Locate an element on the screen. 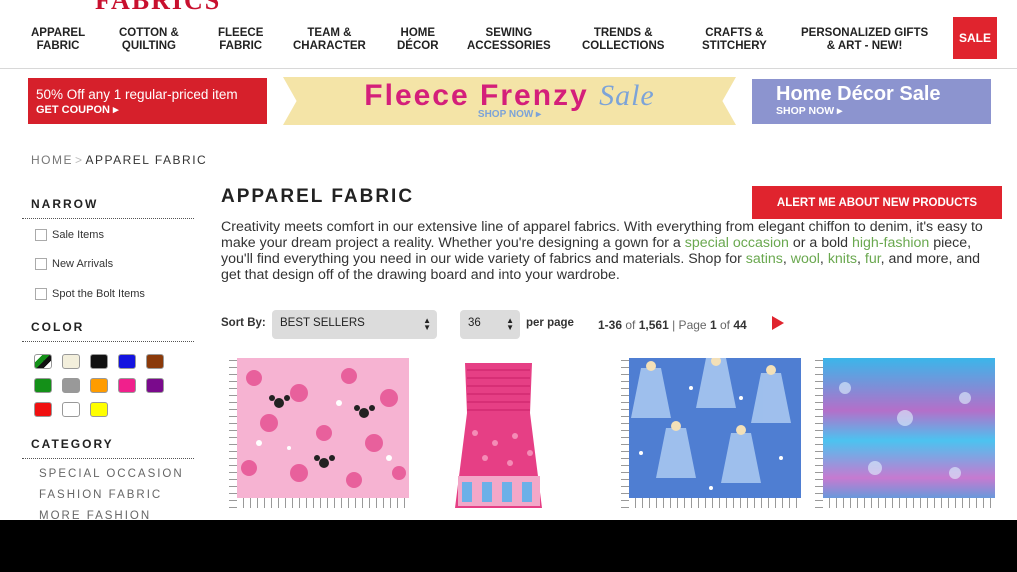 The width and height of the screenshot is (1017, 572). decor-shop-now-link: SHOP NOW ▸ is located at coordinates (871, 111).